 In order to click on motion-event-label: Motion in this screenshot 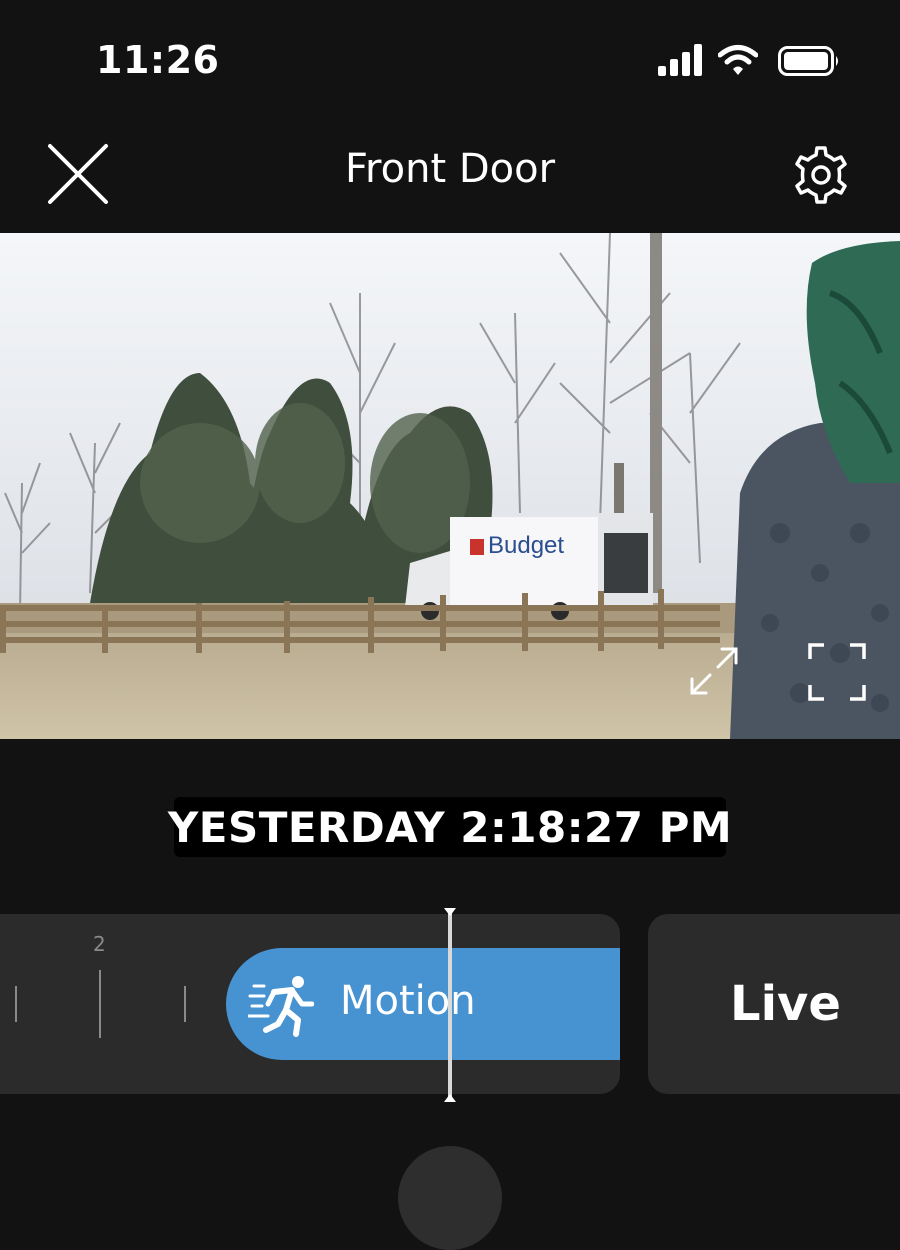, I will do `click(408, 1001)`.